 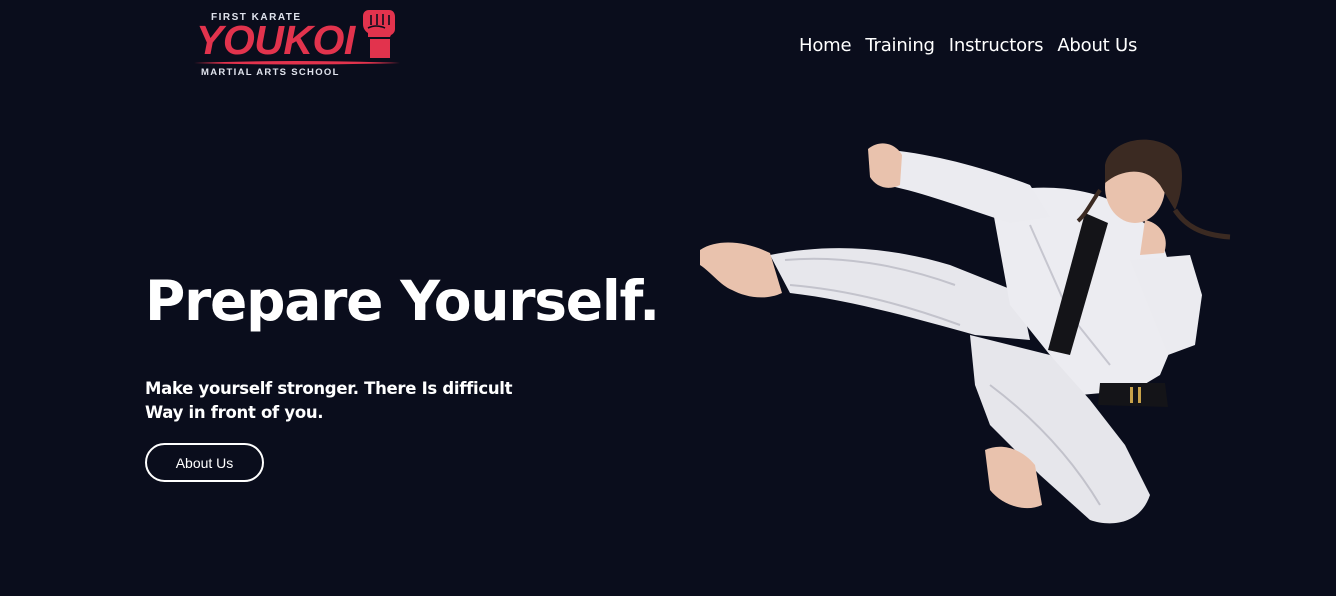 What do you see at coordinates (996, 46) in the screenshot?
I see `nav-instructors: Instructors` at bounding box center [996, 46].